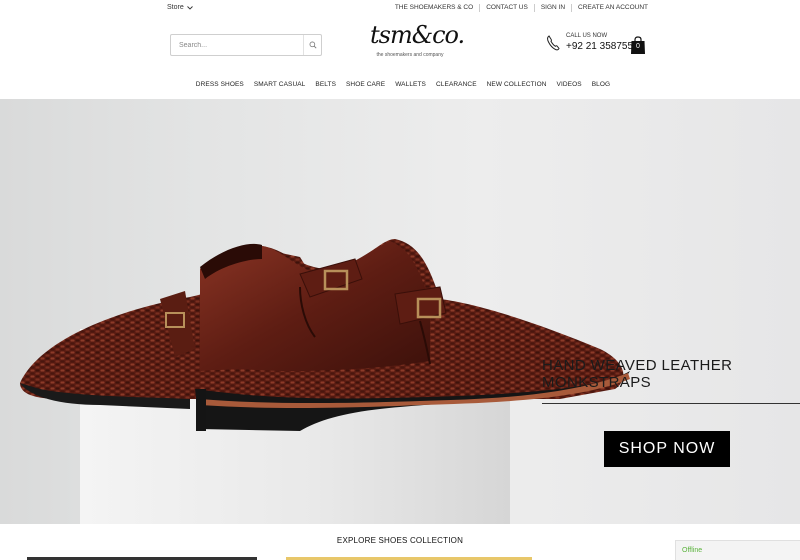 This screenshot has height=560, width=800. Describe the element at coordinates (612, 8) in the screenshot. I see `link-create-account: CREATE AN ACCOUNT` at that location.